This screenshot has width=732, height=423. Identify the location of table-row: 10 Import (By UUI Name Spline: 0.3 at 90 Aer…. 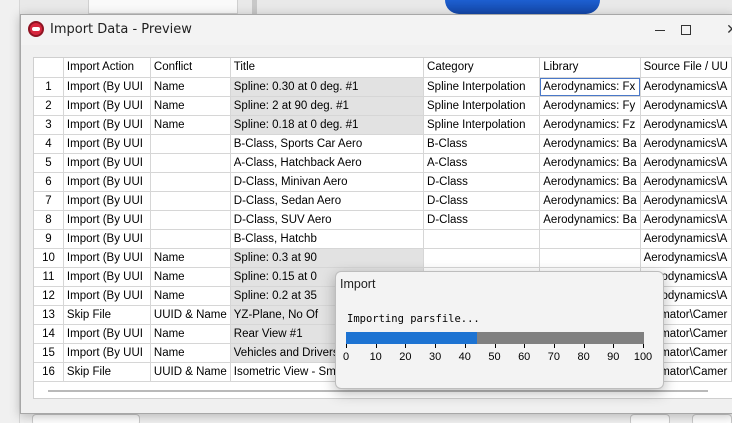
(383, 258).